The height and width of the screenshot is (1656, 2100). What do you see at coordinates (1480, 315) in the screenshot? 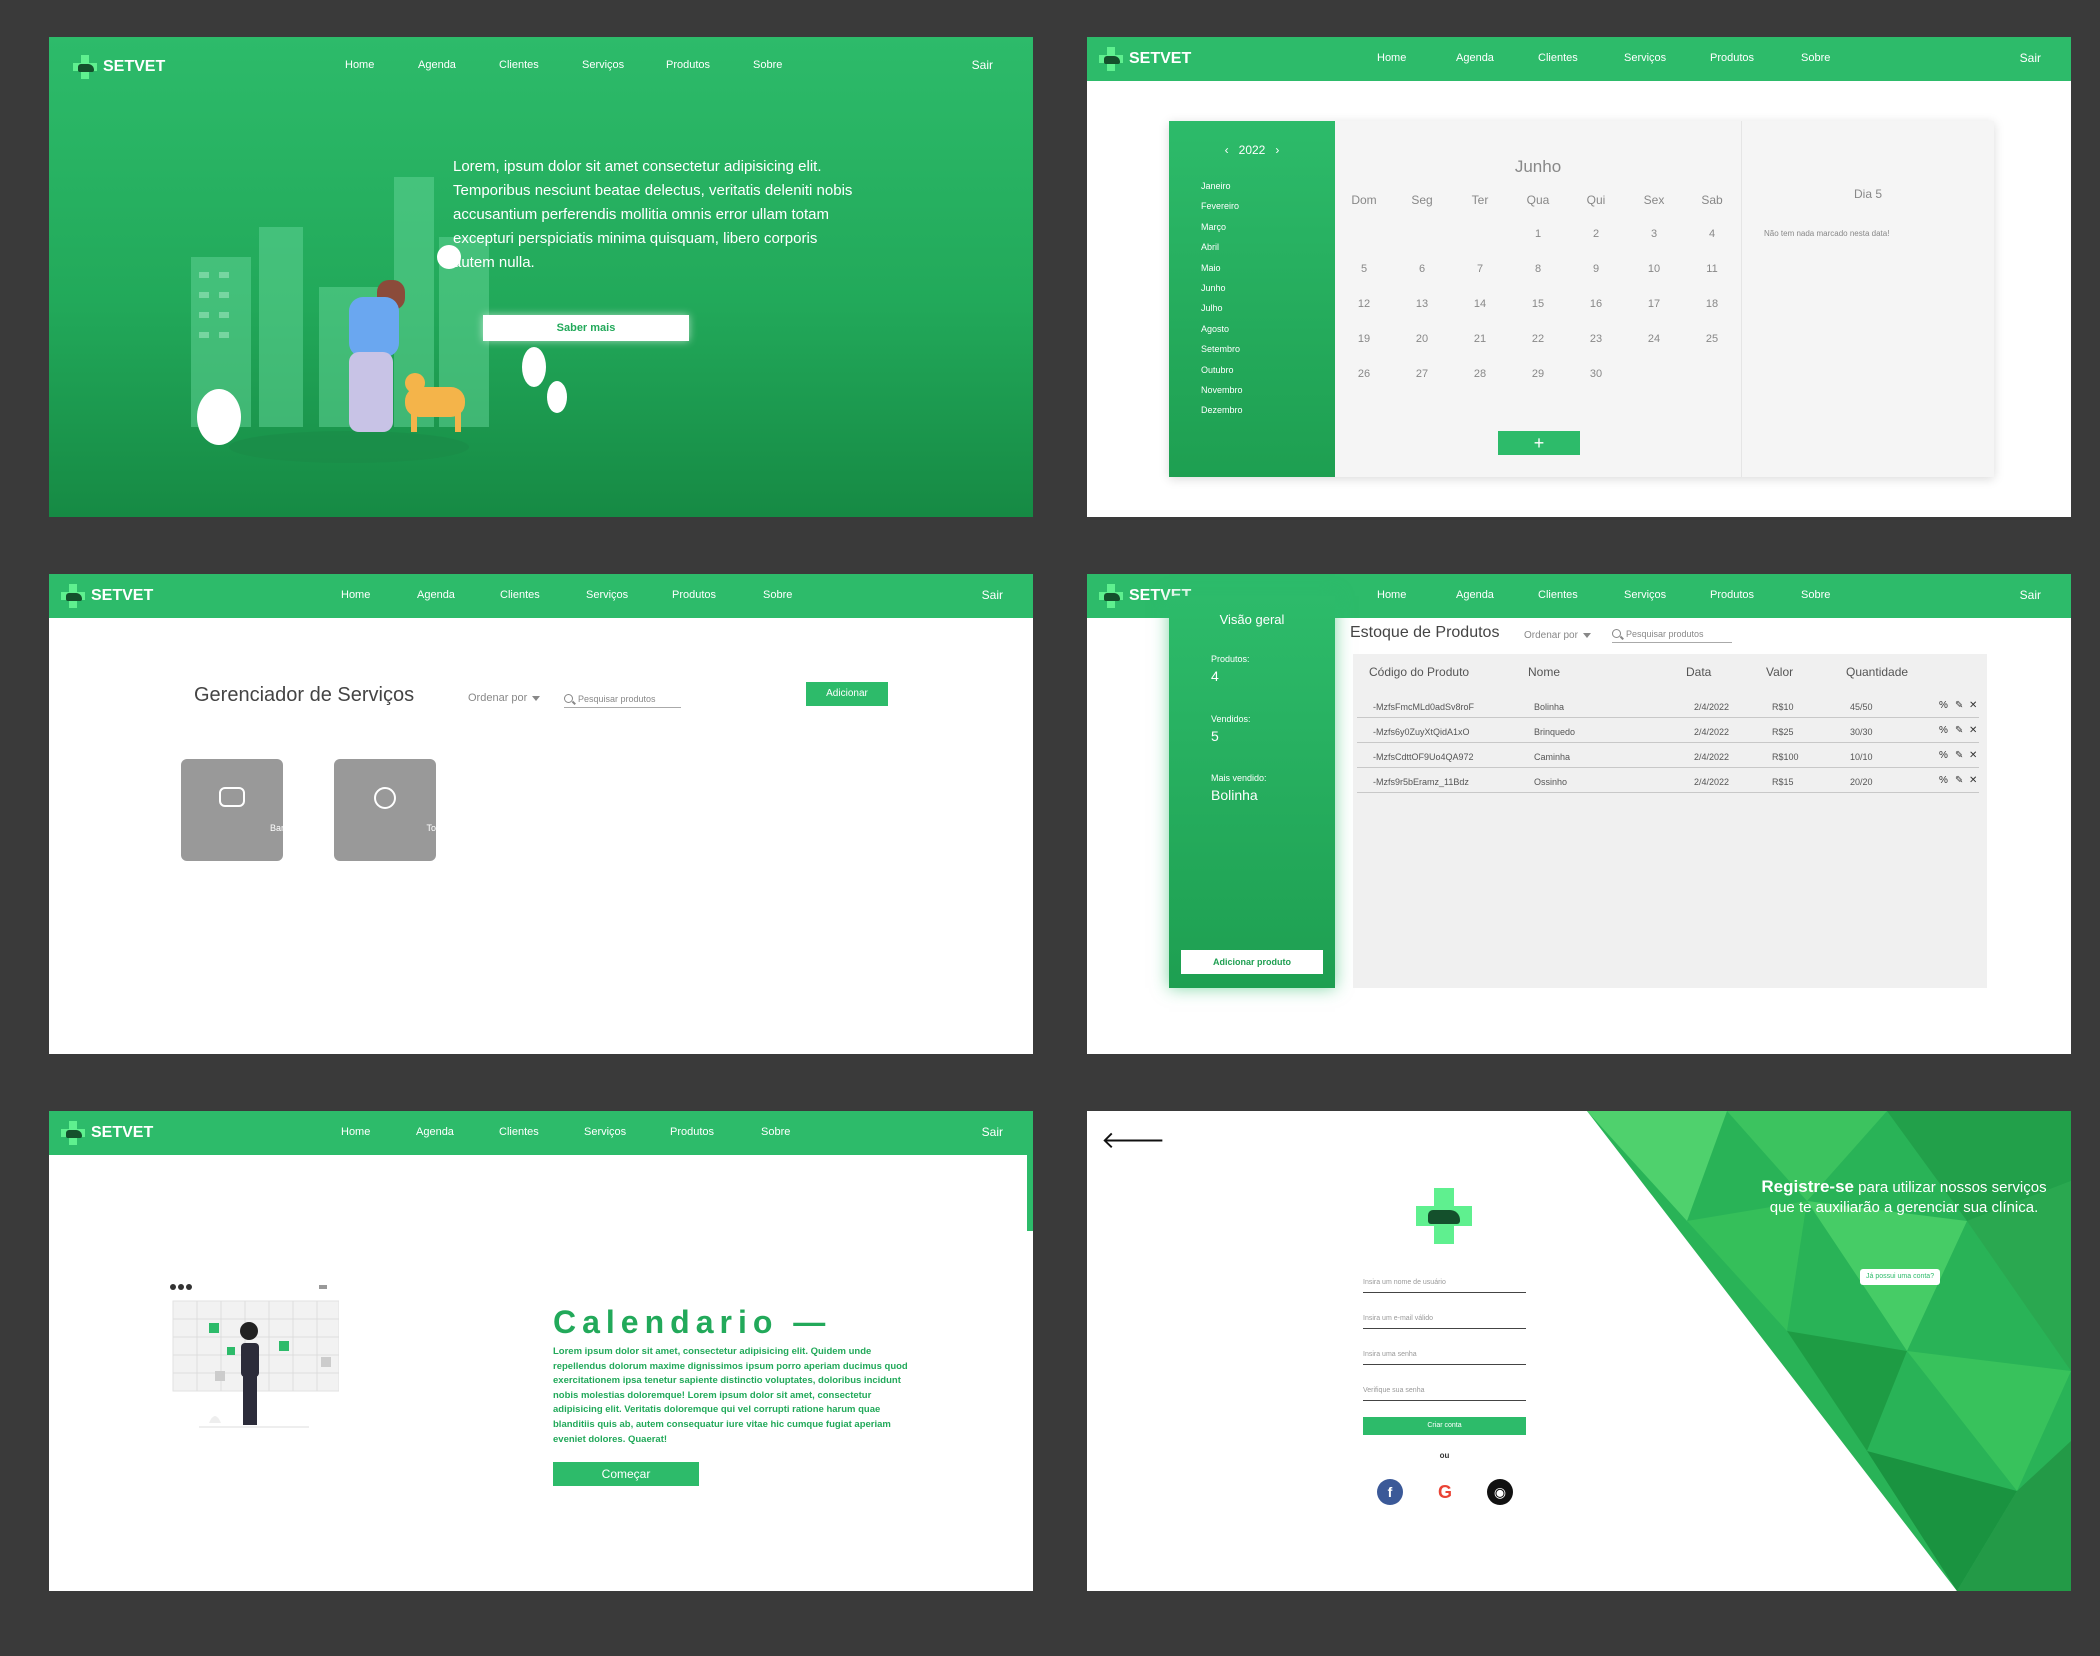
I see `calendar-day: 14` at bounding box center [1480, 315].